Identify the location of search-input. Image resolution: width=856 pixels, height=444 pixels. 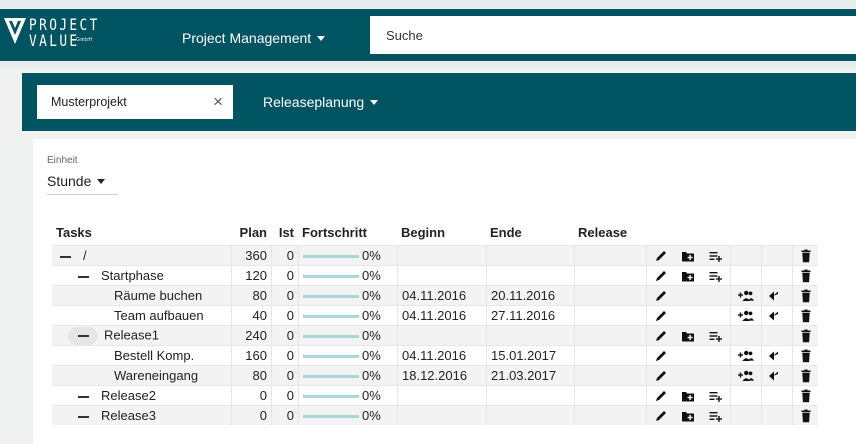
(613, 35).